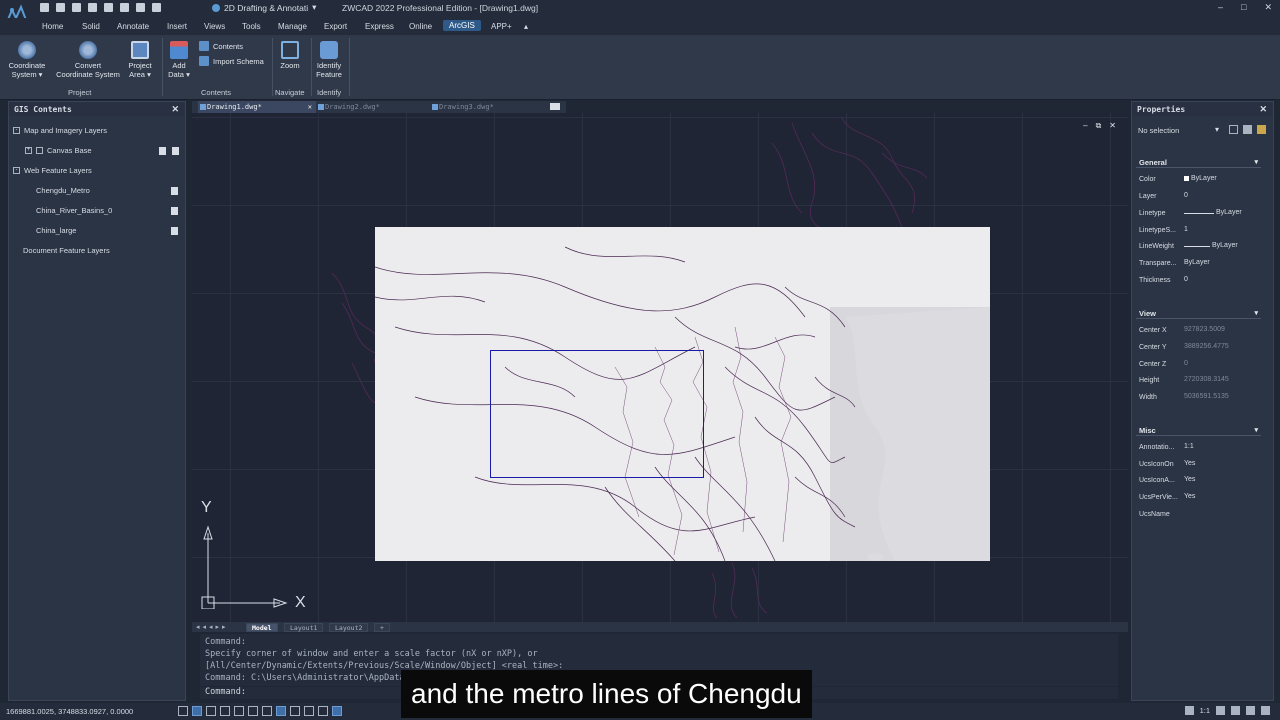 Image resolution: width=1280 pixels, height=720 pixels. What do you see at coordinates (1268, 7) in the screenshot?
I see `close-button: ✕` at bounding box center [1268, 7].